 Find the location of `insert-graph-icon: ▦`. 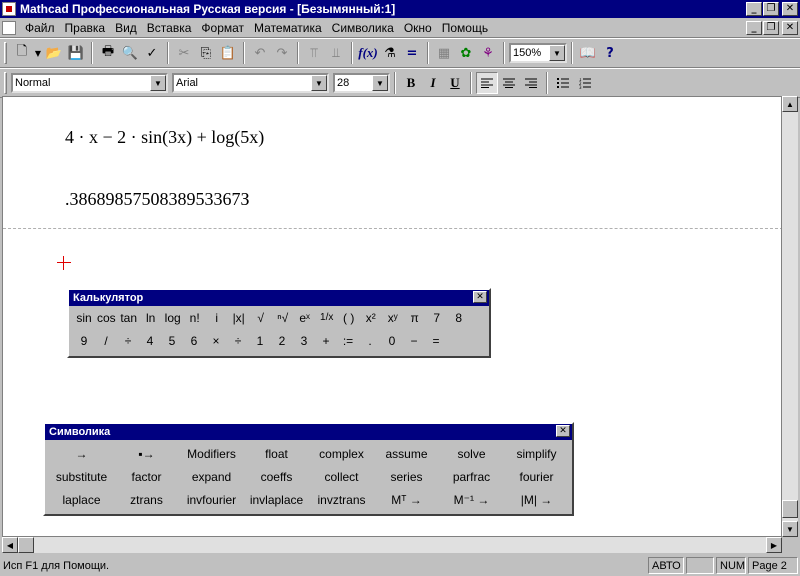

insert-graph-icon: ▦ is located at coordinates (444, 53).